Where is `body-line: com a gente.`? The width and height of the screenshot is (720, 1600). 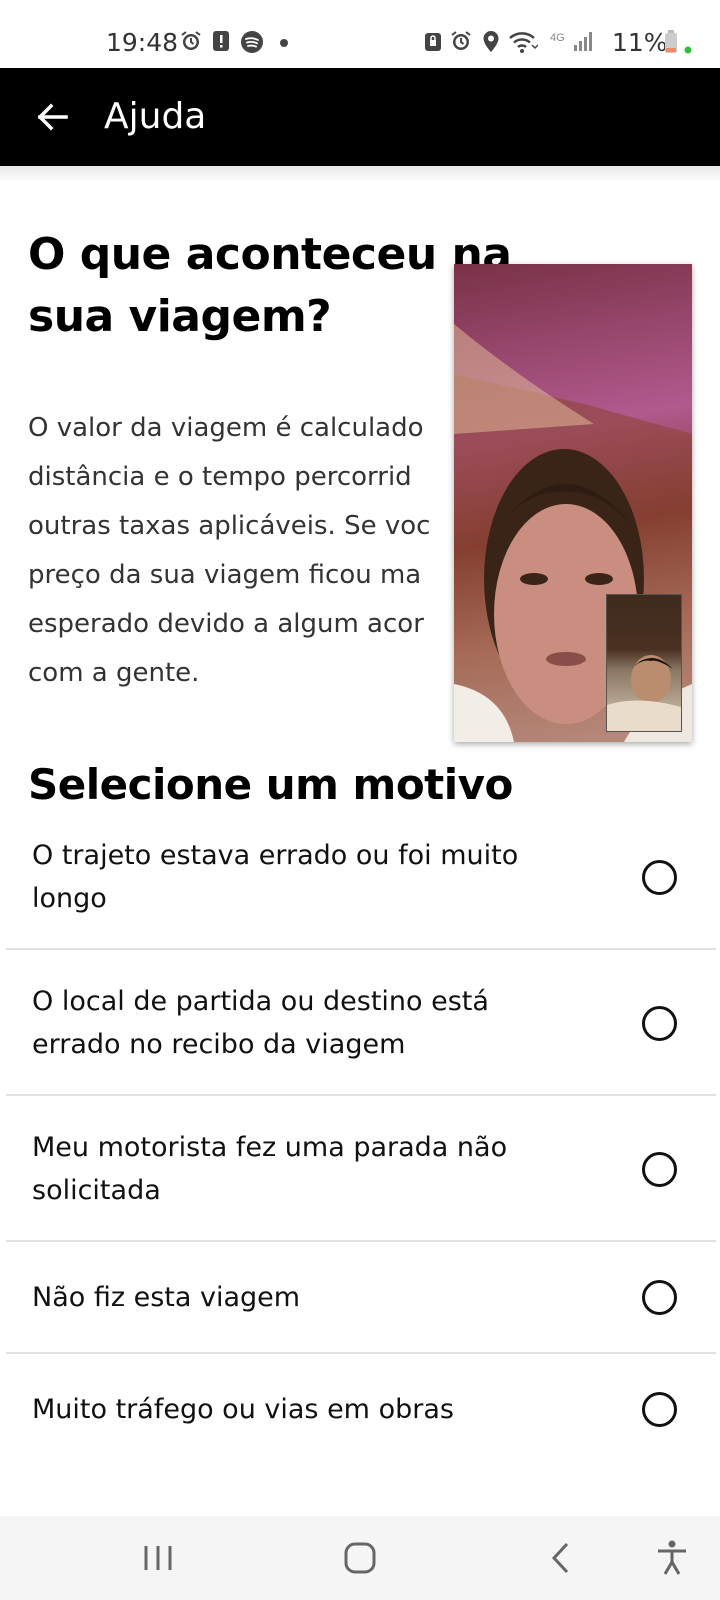
body-line: com a gente. is located at coordinates (114, 673).